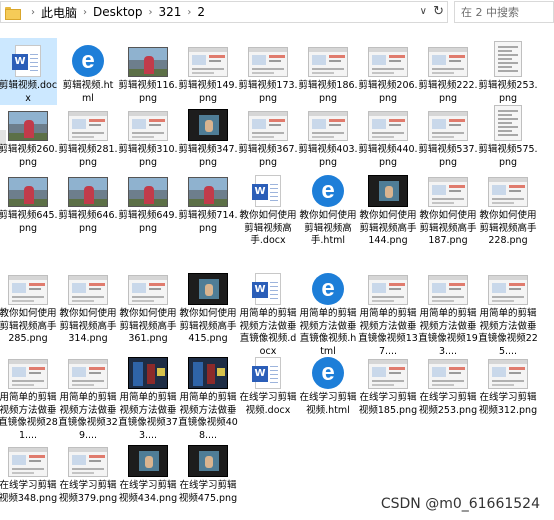 The width and height of the screenshot is (554, 520). What do you see at coordinates (148, 222) in the screenshot?
I see `file-name: 剪辑视频649.png` at bounding box center [148, 222].